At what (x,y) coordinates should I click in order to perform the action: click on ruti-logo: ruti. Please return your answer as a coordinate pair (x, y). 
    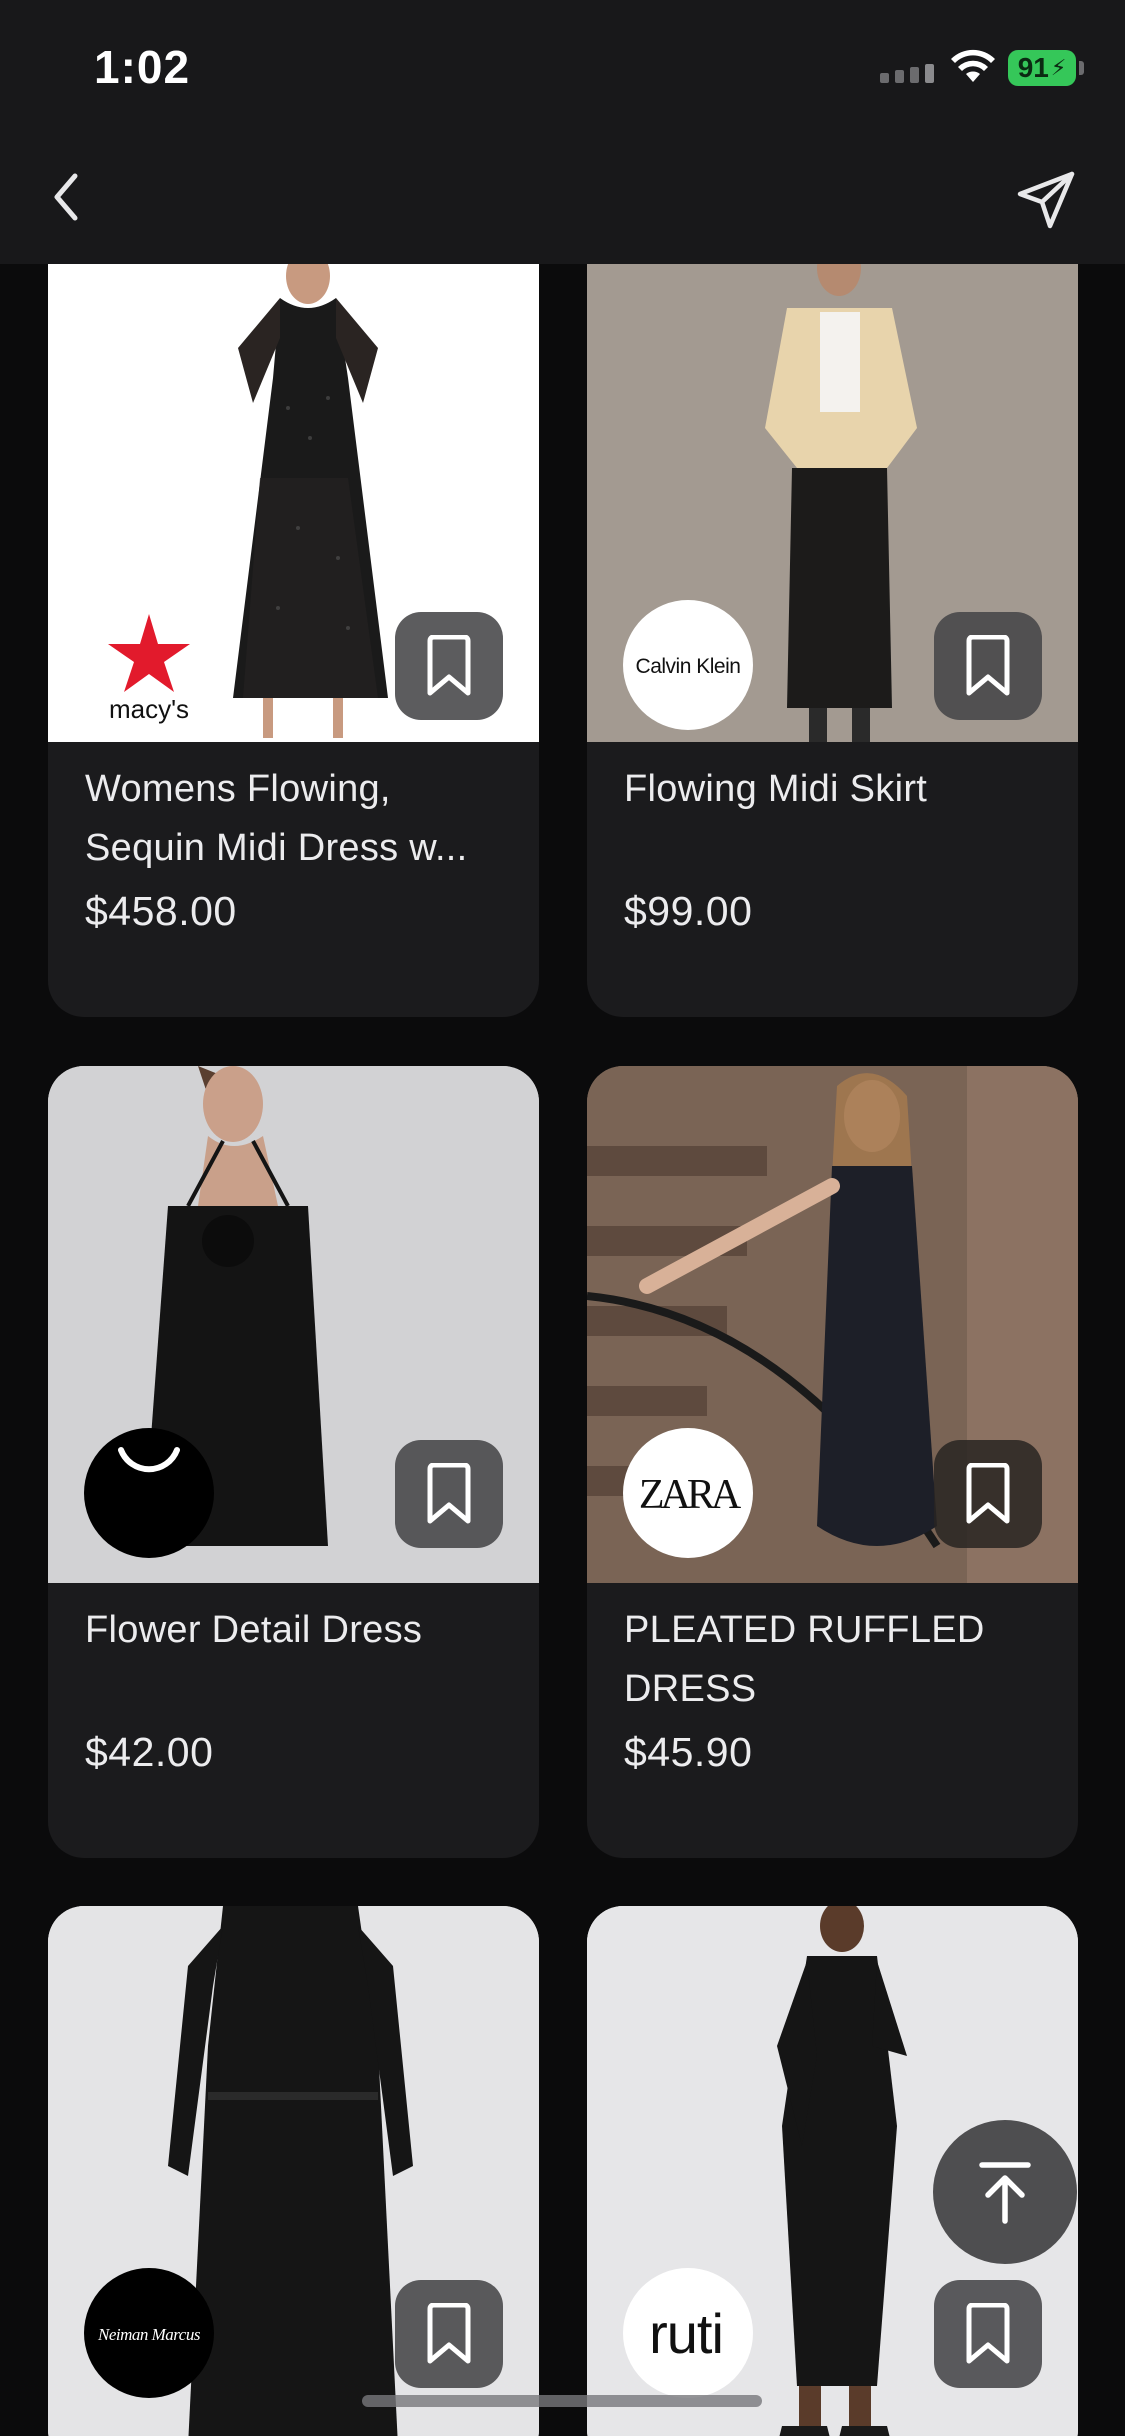
    Looking at the image, I should click on (686, 2333).